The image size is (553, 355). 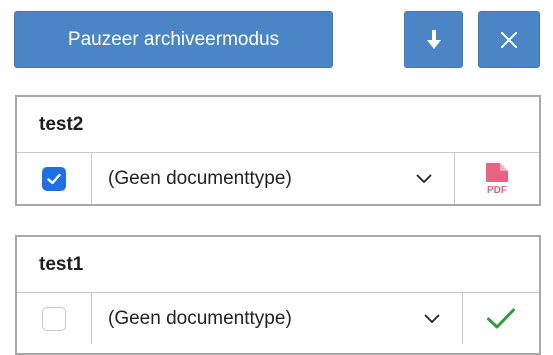 I want to click on pause-archive-mode-label: Pauzeer archiveermodus, so click(x=173, y=39).